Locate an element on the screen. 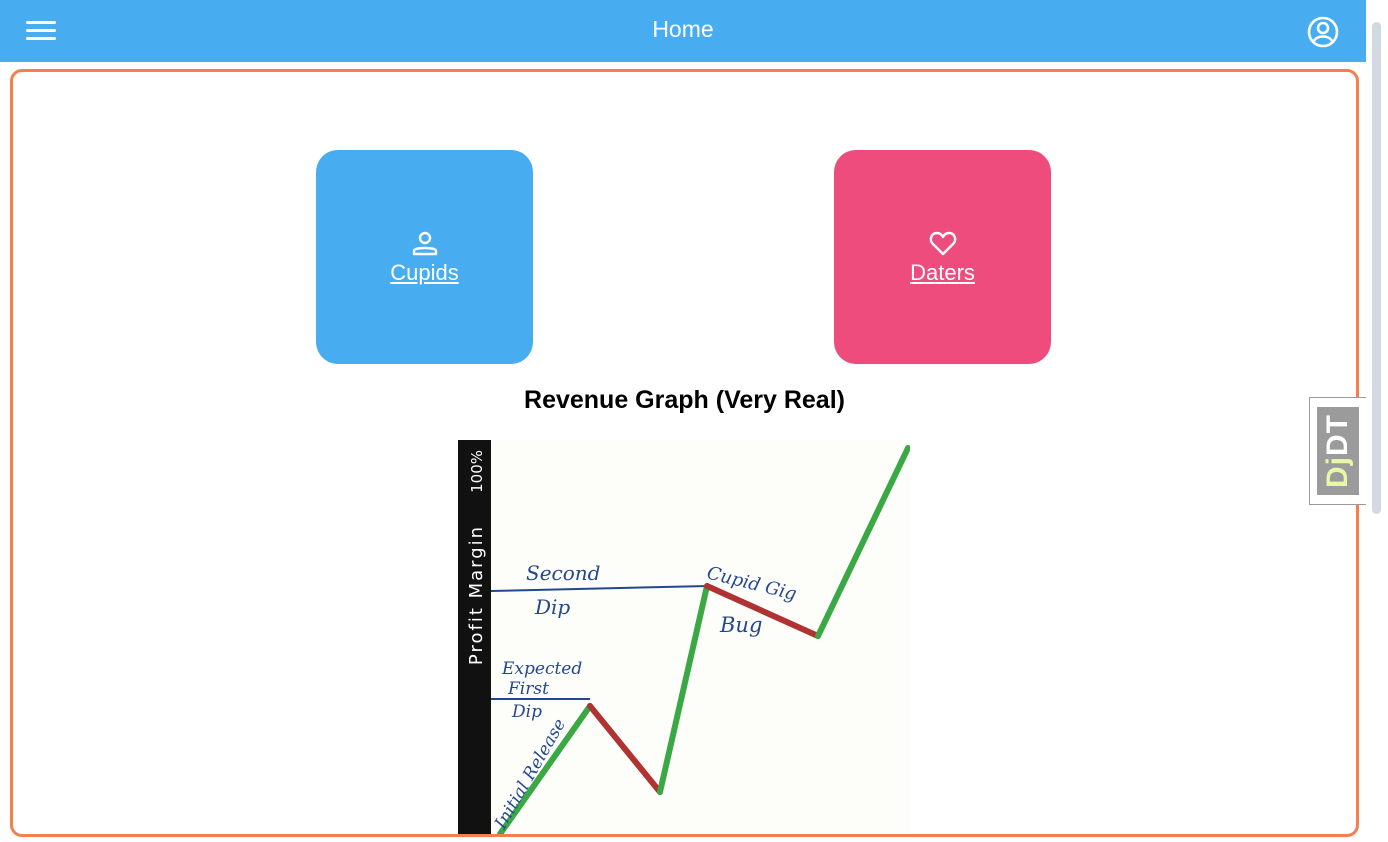  djdt-dt: DT is located at coordinates (1337, 435).